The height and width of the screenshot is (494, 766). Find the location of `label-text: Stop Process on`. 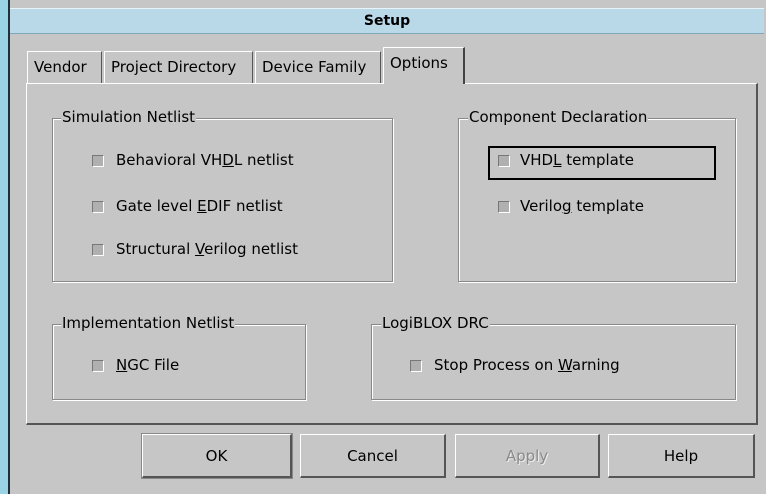

label-text: Stop Process on is located at coordinates (496, 365).